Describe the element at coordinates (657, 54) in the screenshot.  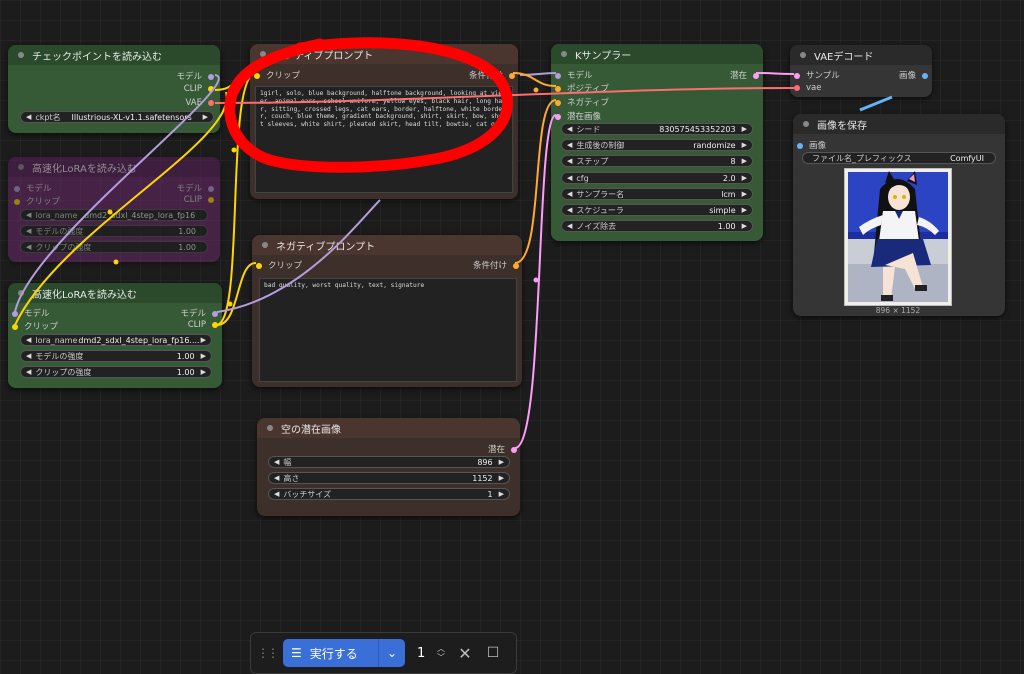
I see `node-title-bar: Kサンプラー` at that location.